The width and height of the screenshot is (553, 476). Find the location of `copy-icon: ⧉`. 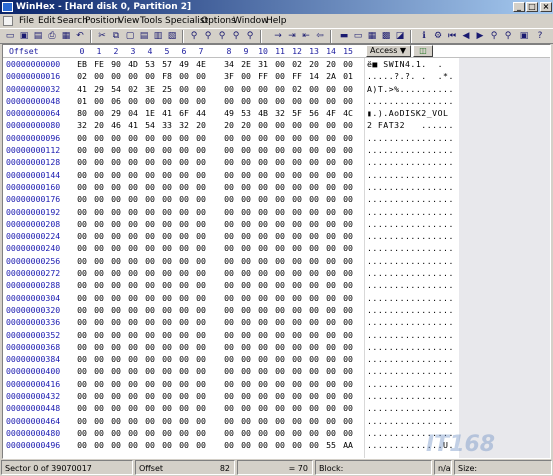

copy-icon: ⧉ is located at coordinates (116, 36).